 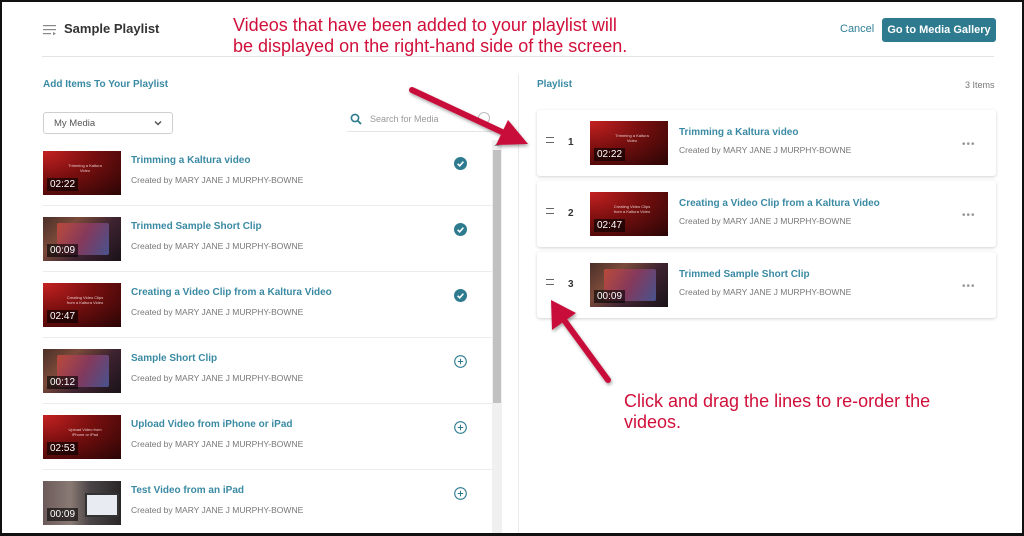 I want to click on playlist-item-title: Trimmed Sample Short Clip, so click(x=744, y=274).